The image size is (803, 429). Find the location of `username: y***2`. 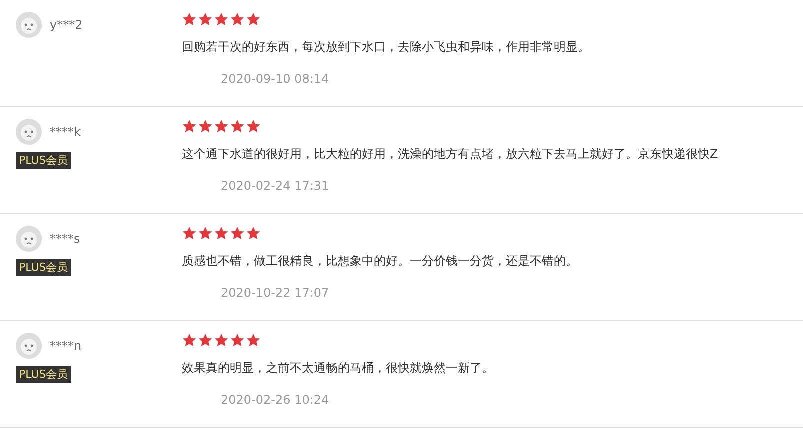

username: y***2 is located at coordinates (66, 25).